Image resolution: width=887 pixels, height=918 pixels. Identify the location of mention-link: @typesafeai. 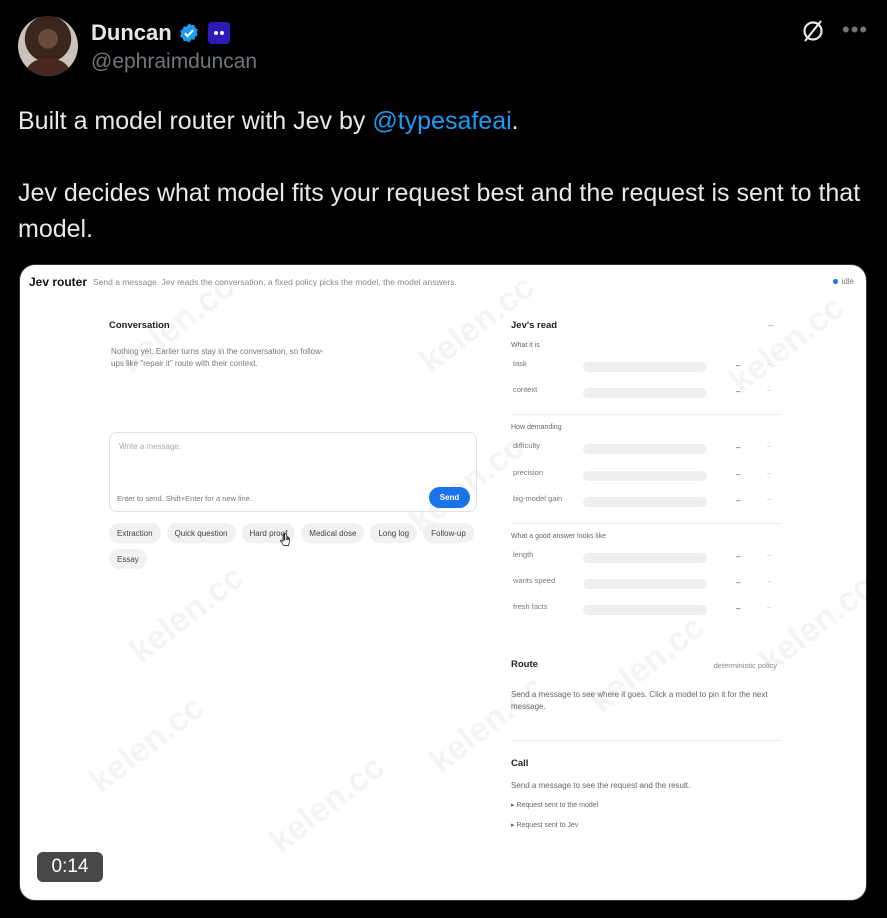
(441, 121).